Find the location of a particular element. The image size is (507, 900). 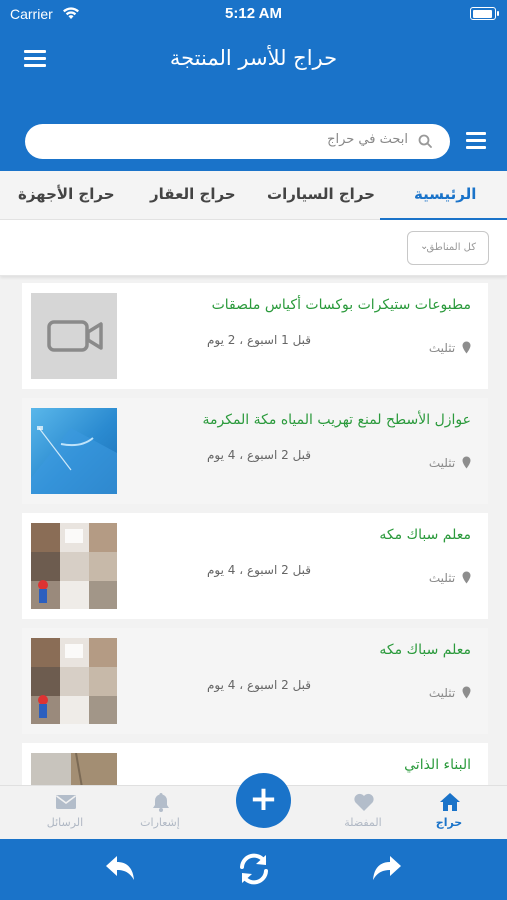

forward-arrow-icon is located at coordinates (387, 869).